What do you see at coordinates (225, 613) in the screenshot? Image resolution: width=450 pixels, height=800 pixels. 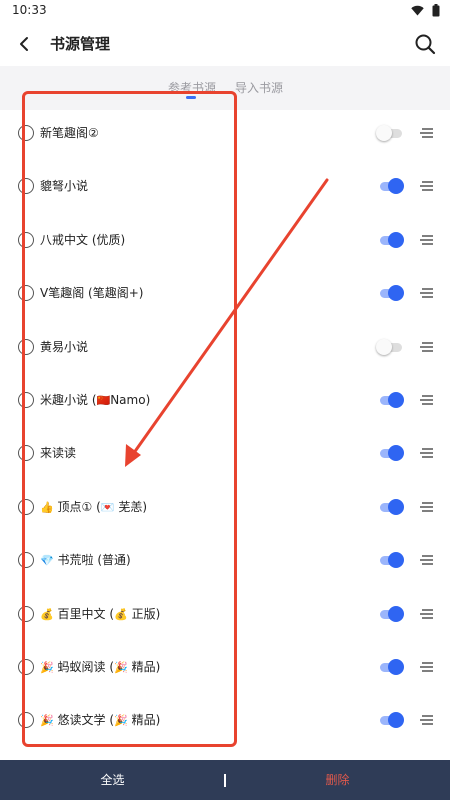 I see `list-item: 💰 百里中文 (💰 正版)` at bounding box center [225, 613].